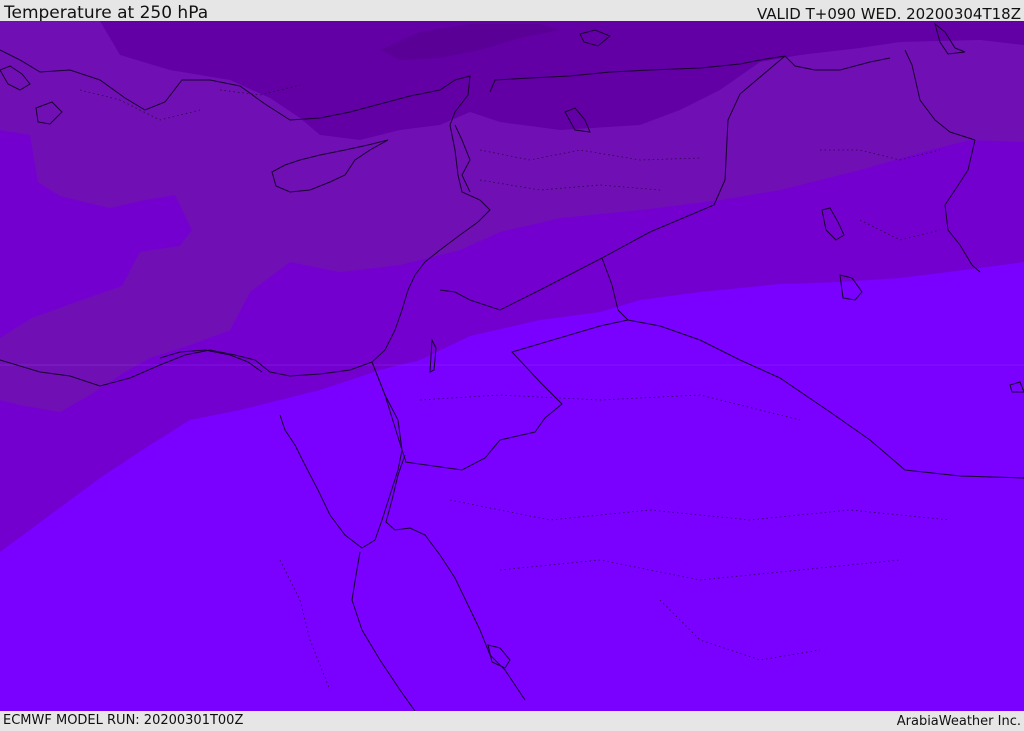  What do you see at coordinates (958, 721) in the screenshot?
I see `credit-label: ArabiaWeather Inc.` at bounding box center [958, 721].